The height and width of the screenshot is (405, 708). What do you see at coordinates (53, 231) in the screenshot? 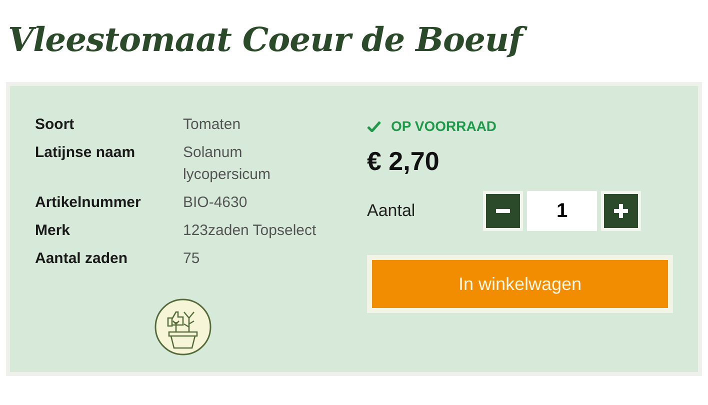
I see `spec-label: Merk` at bounding box center [53, 231].